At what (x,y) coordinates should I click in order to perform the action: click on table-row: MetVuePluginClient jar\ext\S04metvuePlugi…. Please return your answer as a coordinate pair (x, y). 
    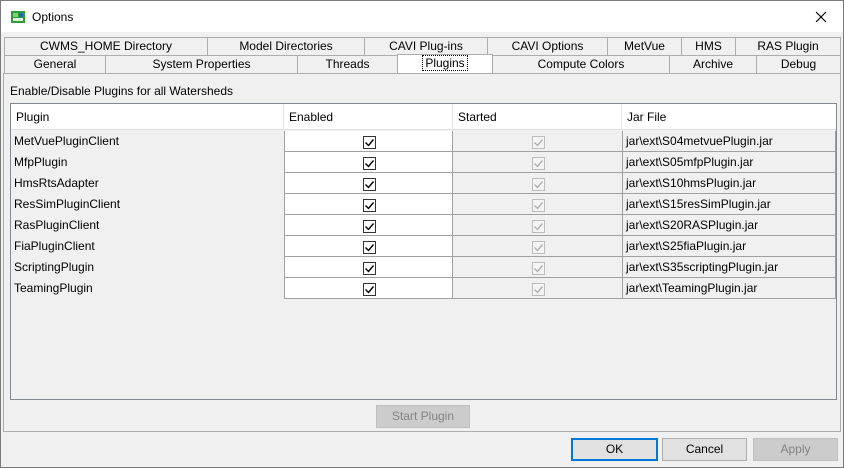
    Looking at the image, I should click on (423, 141).